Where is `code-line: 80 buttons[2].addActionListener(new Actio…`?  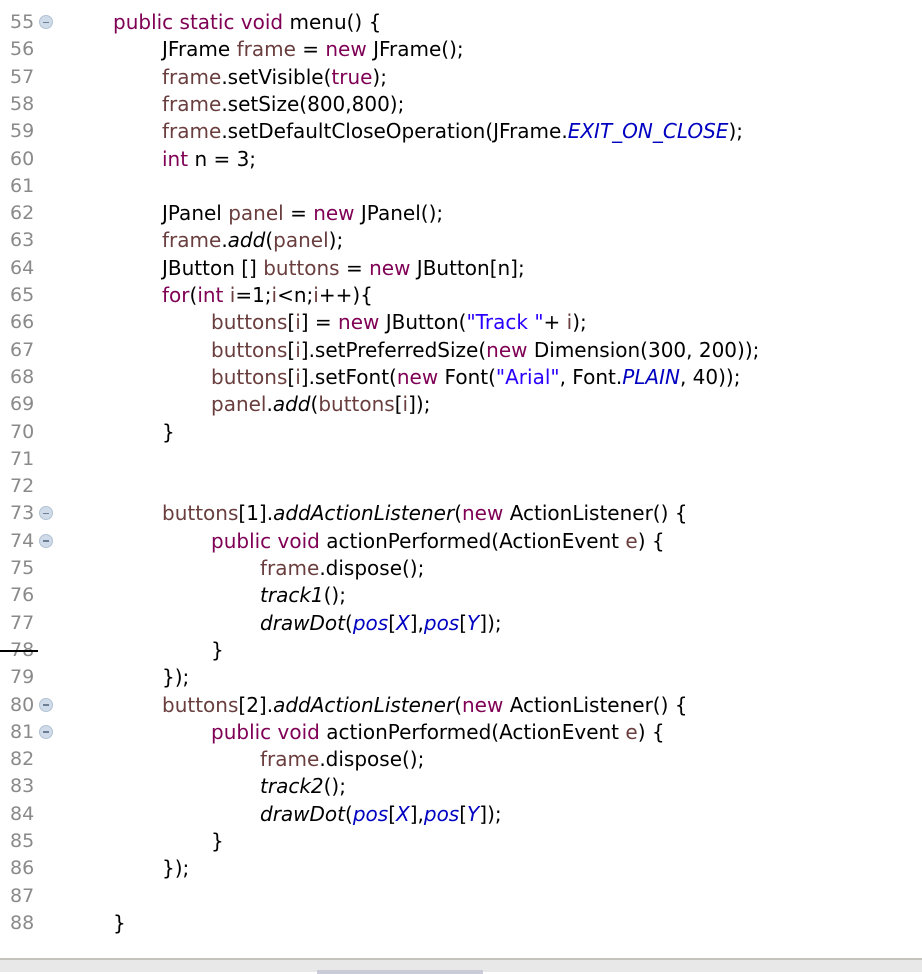 code-line: 80 buttons[2].addActionListener(new Actio… is located at coordinates (461, 705).